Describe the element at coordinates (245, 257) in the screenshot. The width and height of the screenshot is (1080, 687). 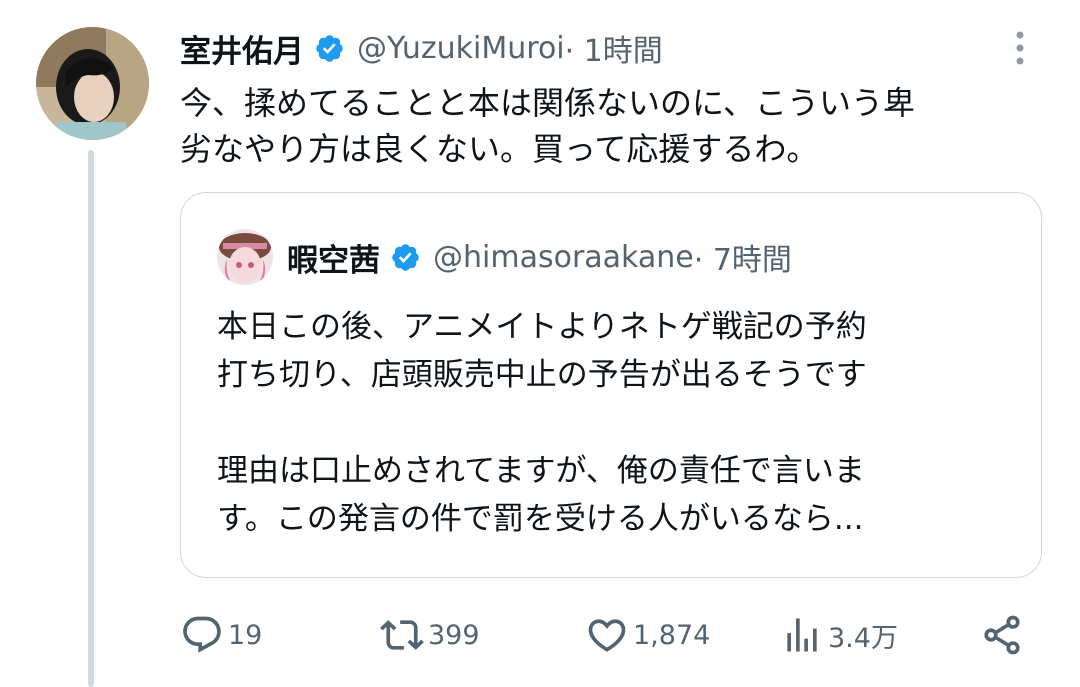
I see `quoted-author-avatar` at that location.